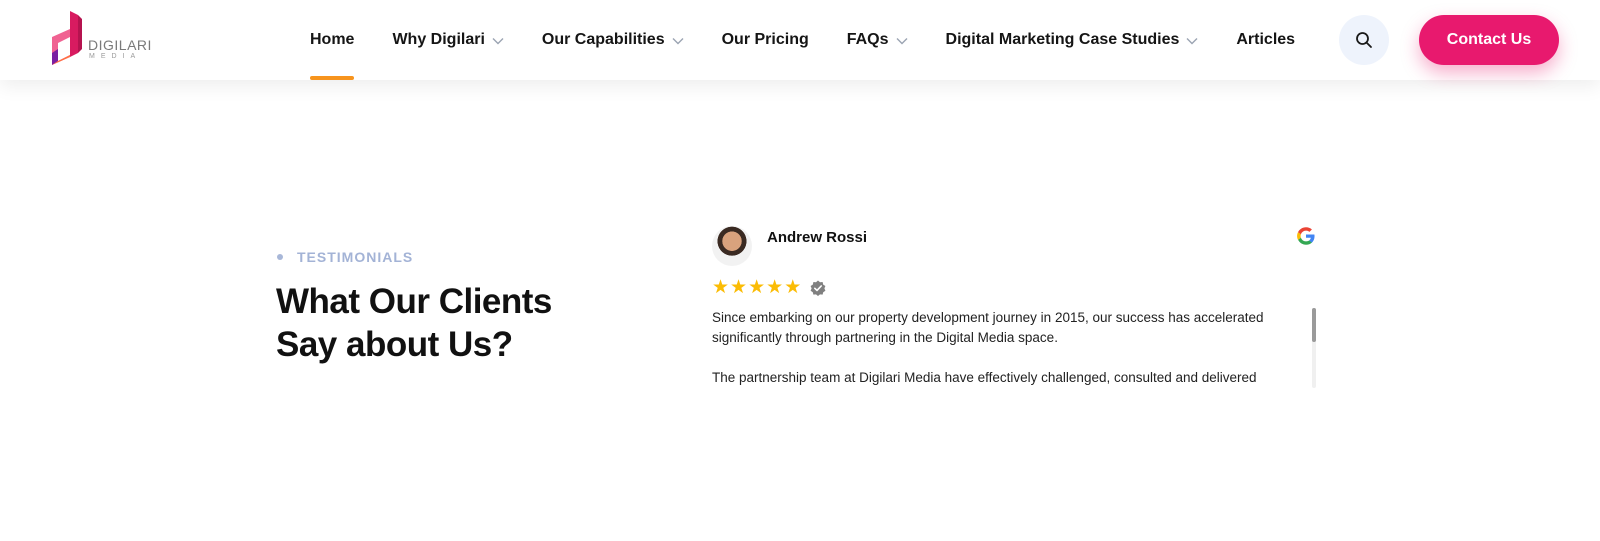  I want to click on scrollbar-thumb, so click(1314, 325).